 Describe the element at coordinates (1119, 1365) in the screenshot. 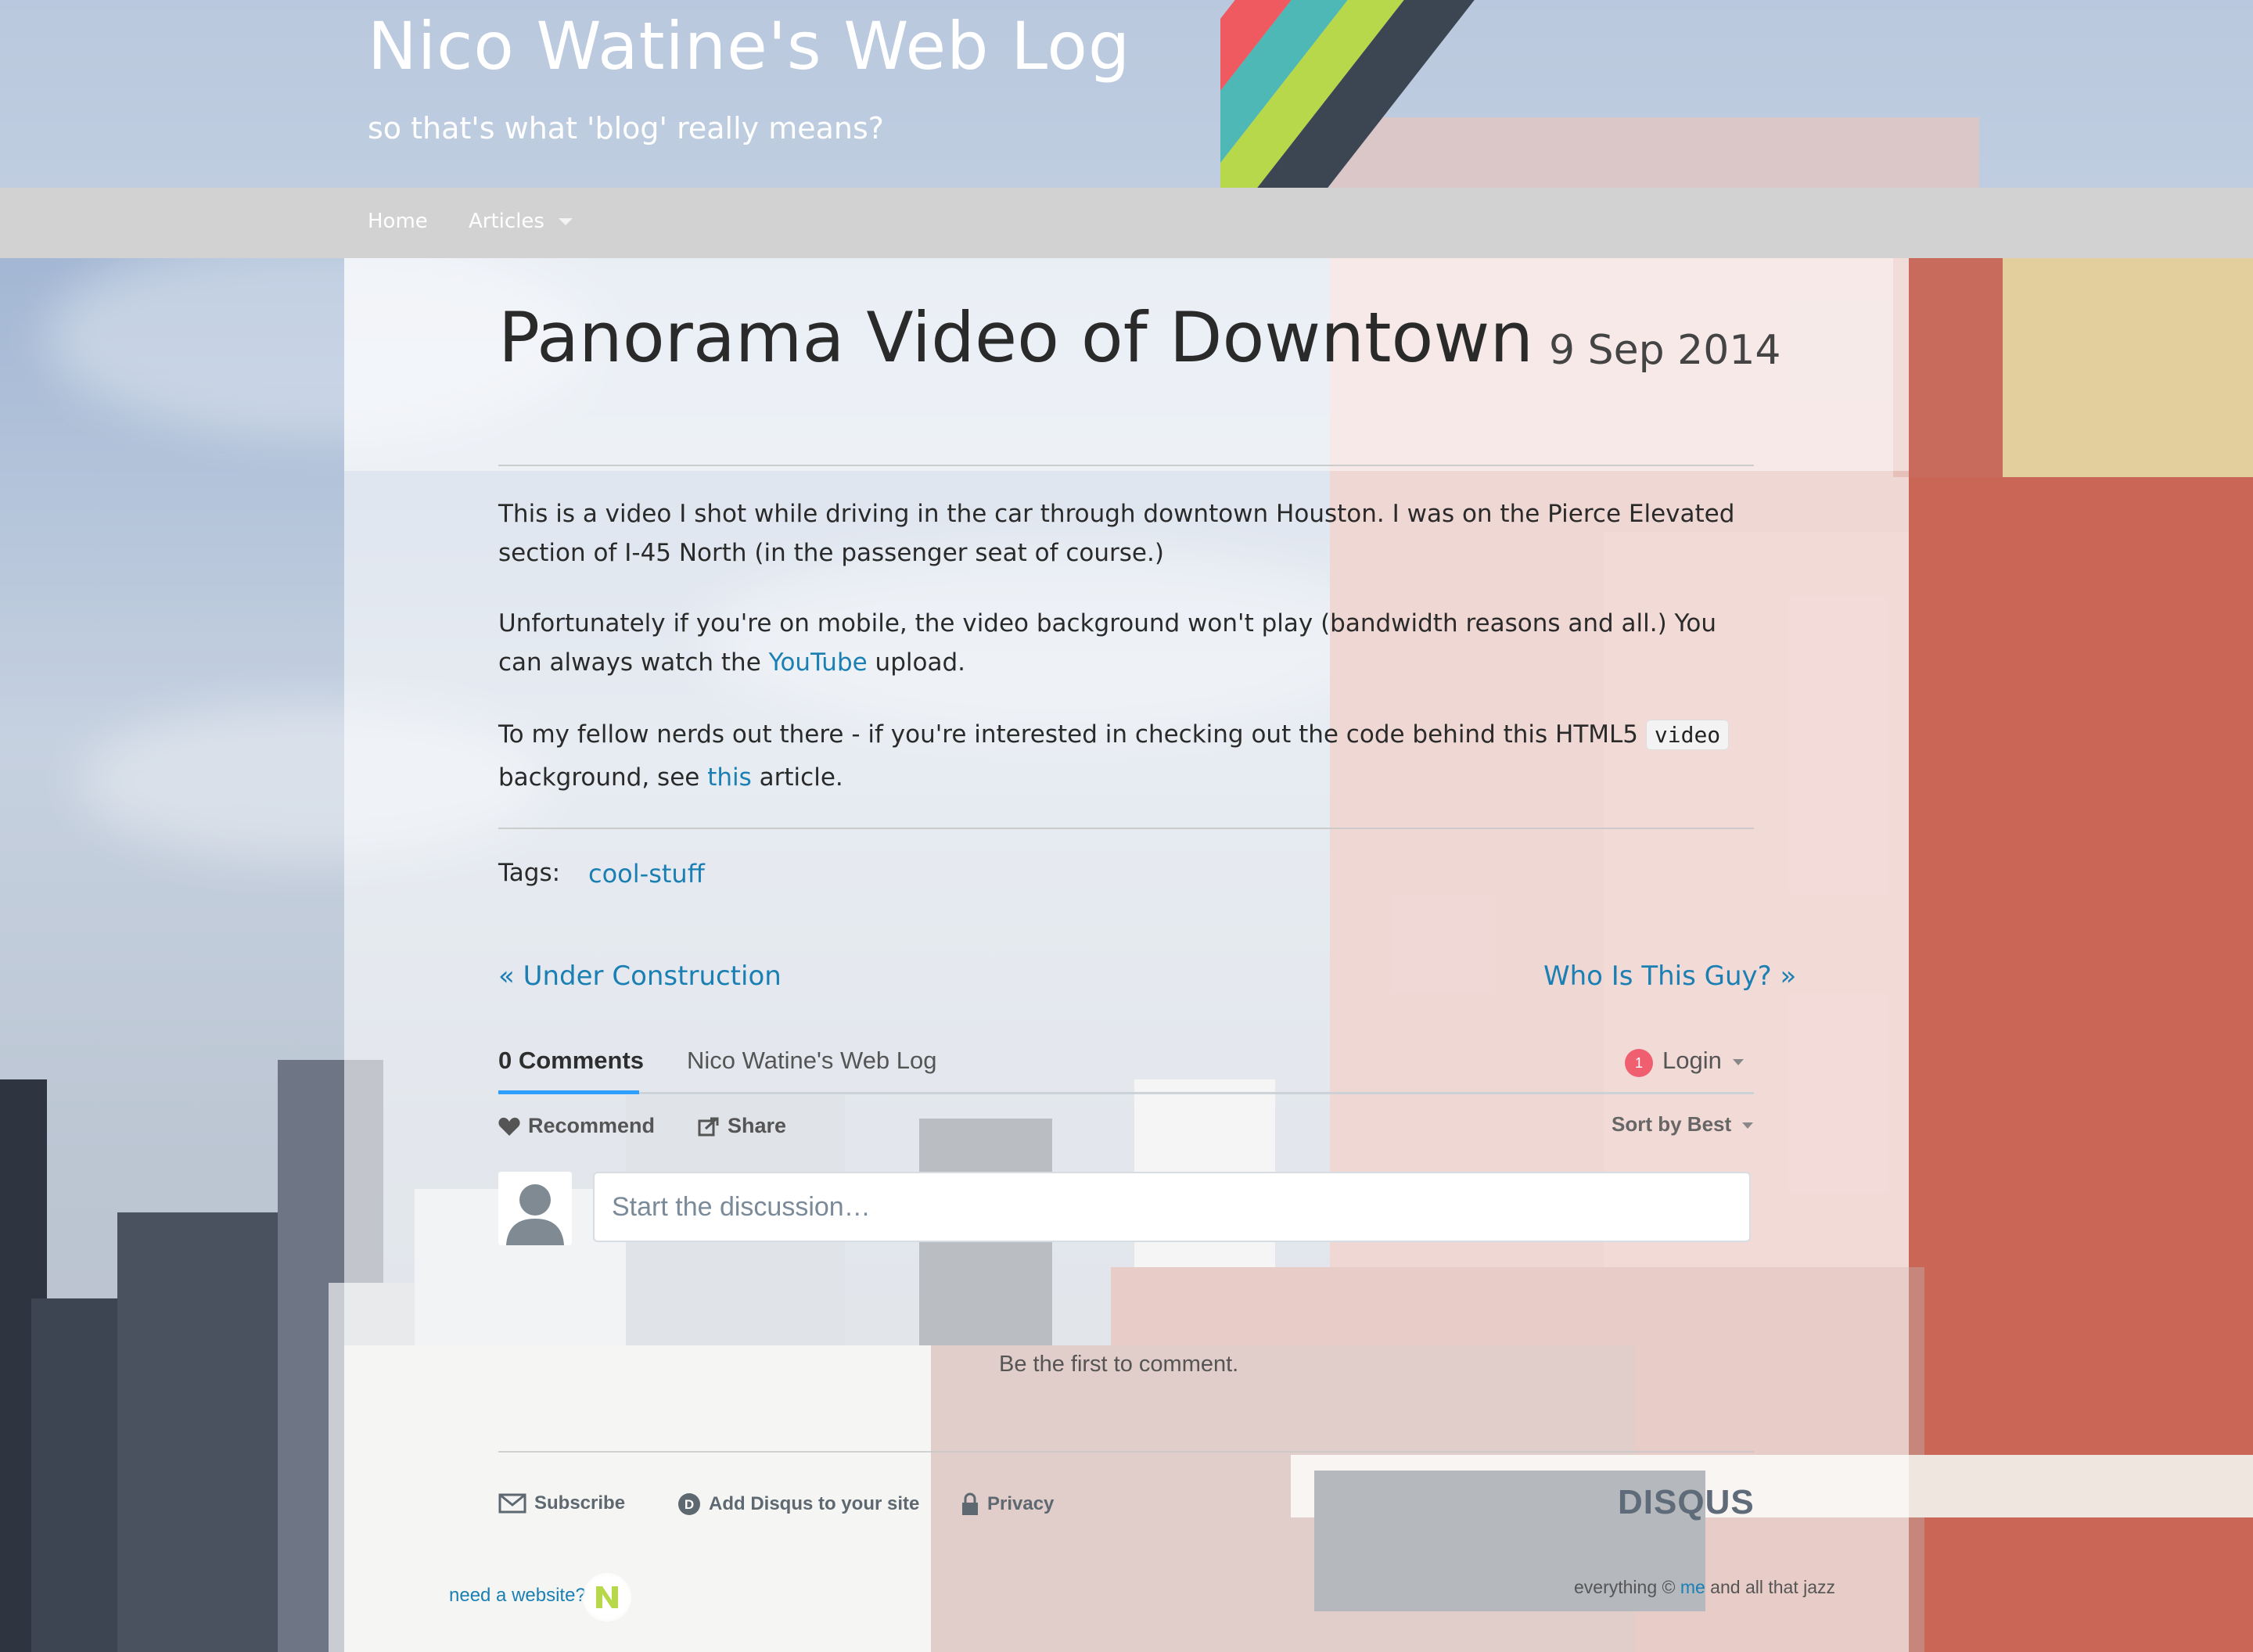

I see `empty-comments-text: Be the first to comment.` at that location.